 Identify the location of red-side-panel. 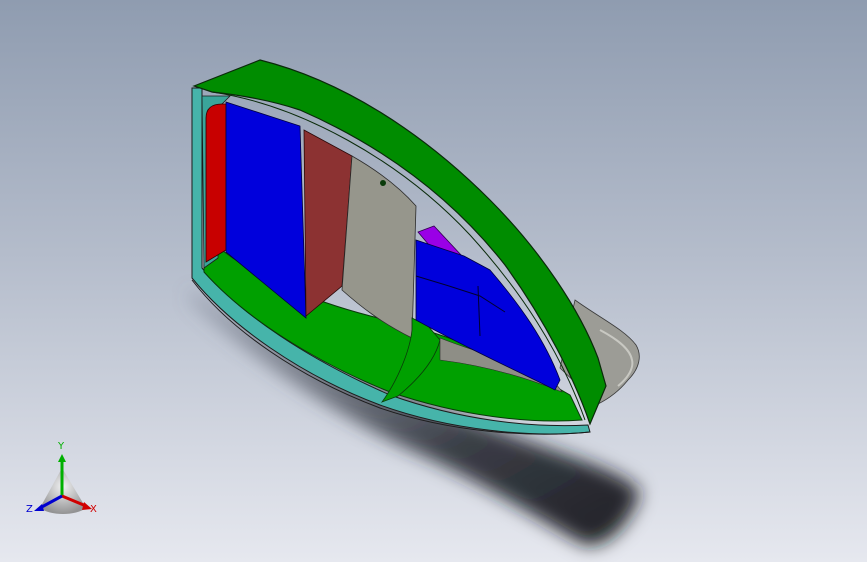
(216, 183).